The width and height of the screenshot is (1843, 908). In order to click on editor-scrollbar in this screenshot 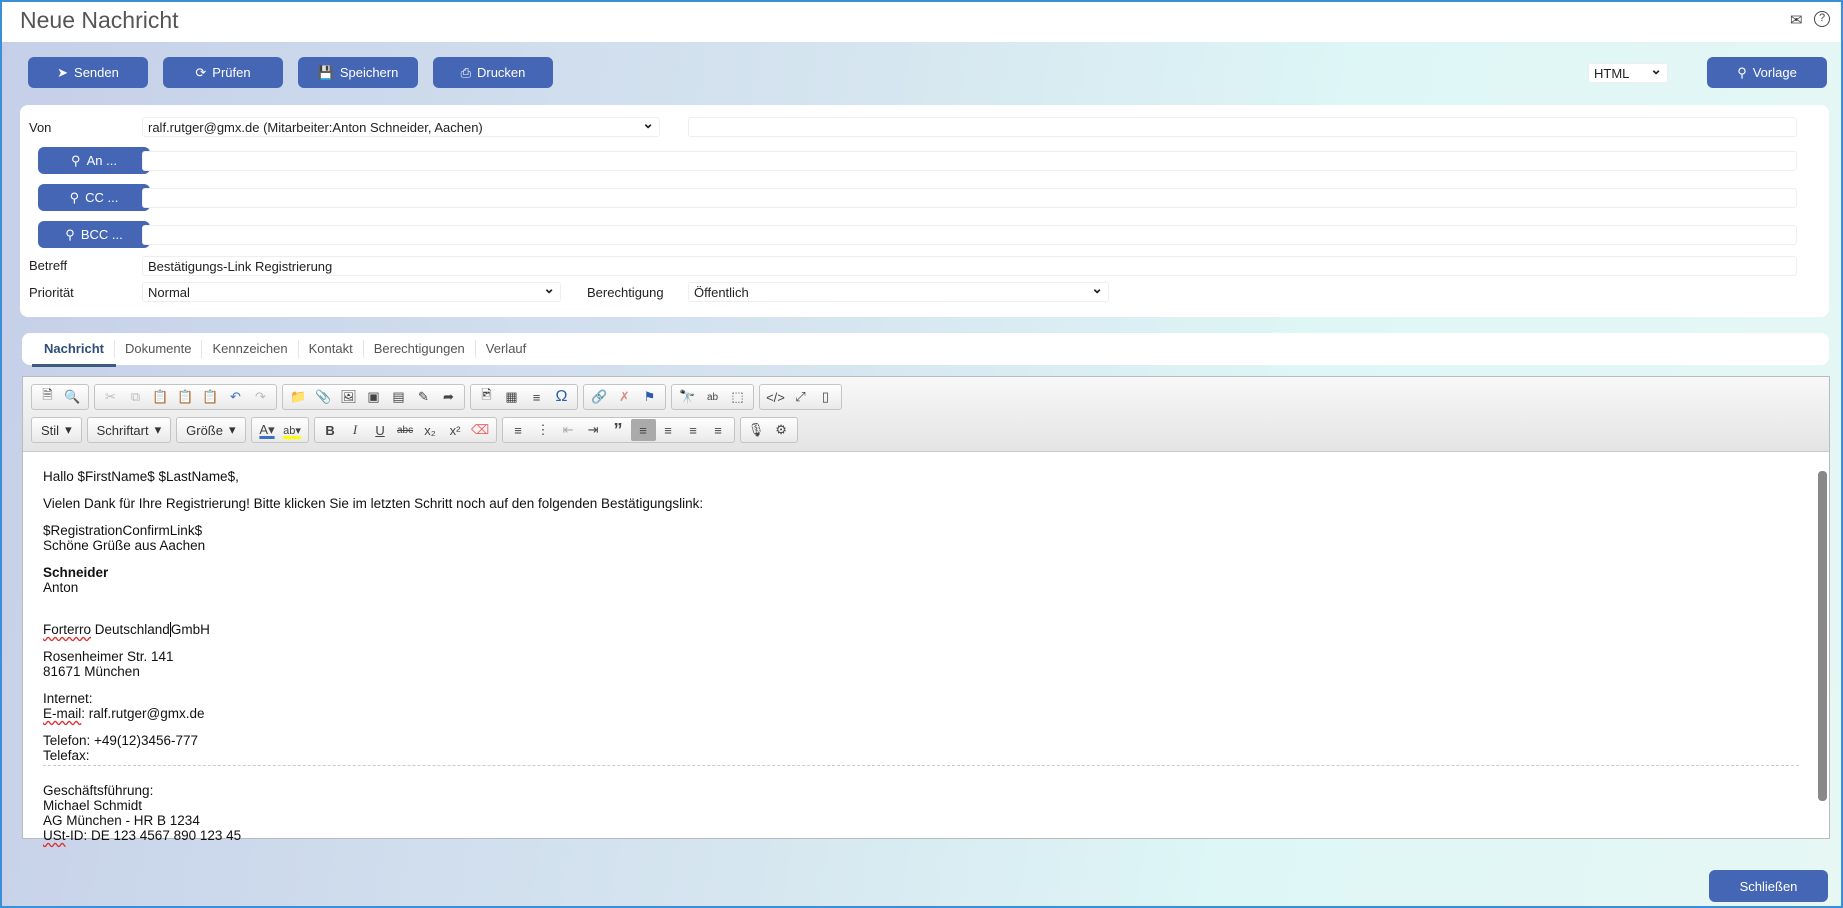, I will do `click(1822, 647)`.